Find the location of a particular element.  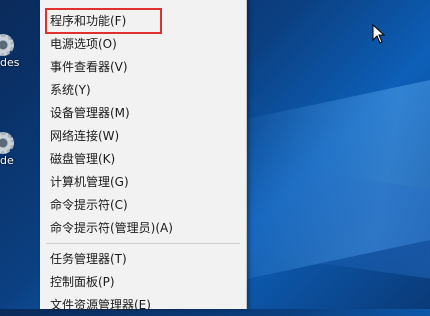

menu-item-command-prompt: 命令提示符(C) is located at coordinates (89, 205).